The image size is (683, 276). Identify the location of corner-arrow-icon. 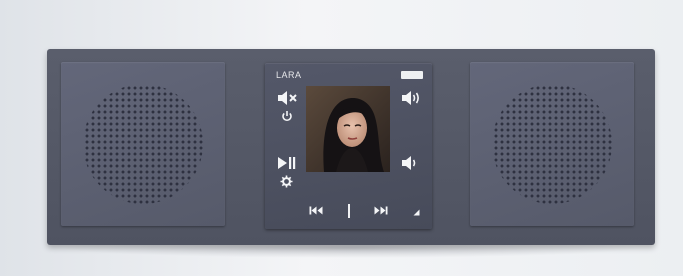
(416, 212).